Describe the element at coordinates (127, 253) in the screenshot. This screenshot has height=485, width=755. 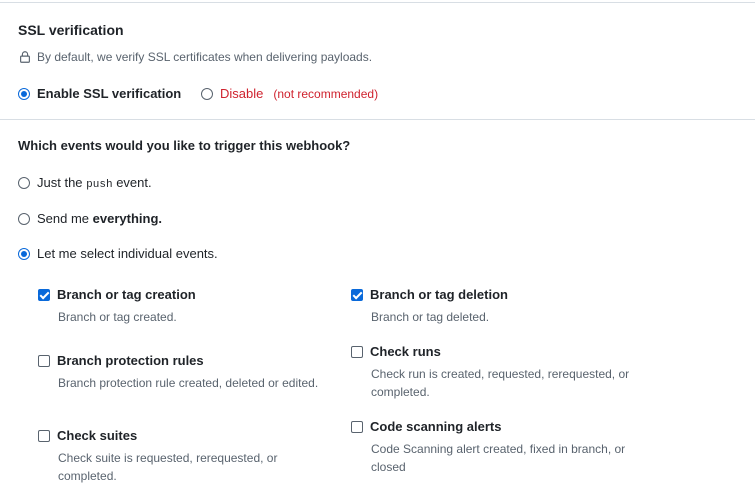
I see `individual-label: Let me select individual events.` at that location.